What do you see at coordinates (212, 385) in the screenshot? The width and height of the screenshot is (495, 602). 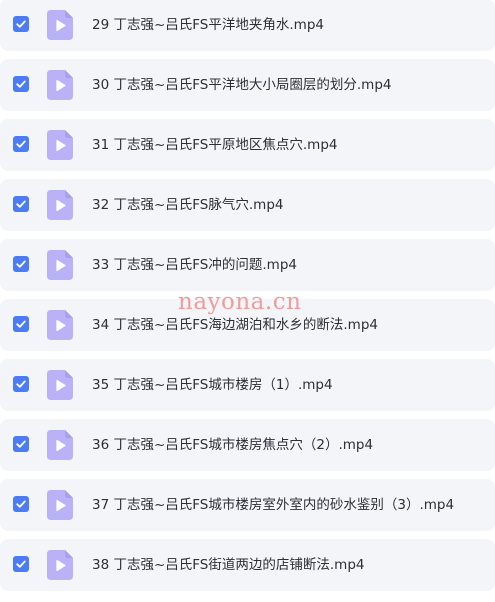 I see `file-name: 35 丁志强~吕氏FS城市楼房（1）.mp4` at bounding box center [212, 385].